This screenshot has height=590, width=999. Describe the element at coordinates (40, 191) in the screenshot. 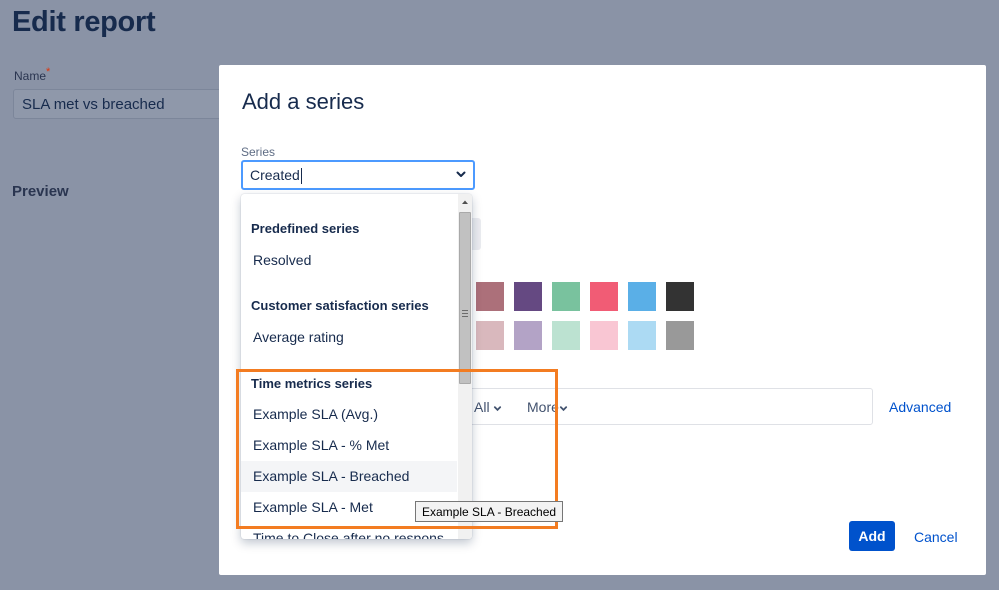

I see `preview-heading: Preview` at that location.